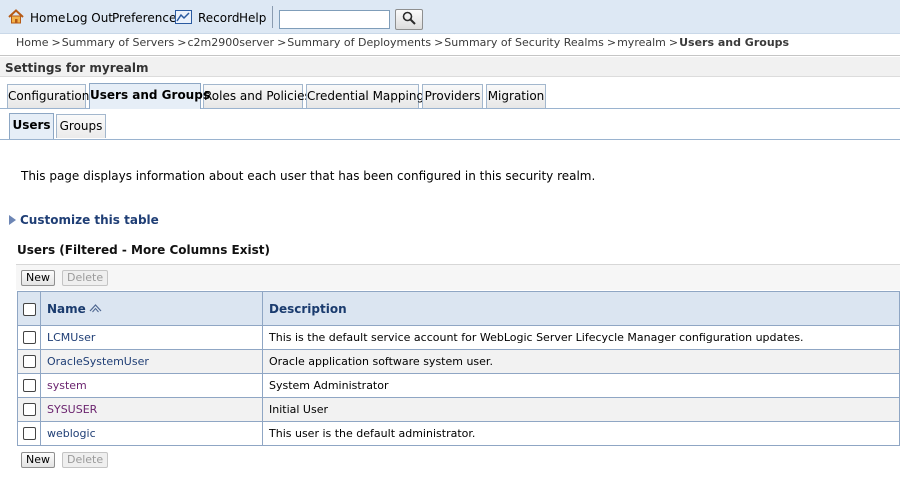 Image resolution: width=900 pixels, height=485 pixels. Describe the element at coordinates (450, 139) in the screenshot. I see `subtabs-underline` at that location.